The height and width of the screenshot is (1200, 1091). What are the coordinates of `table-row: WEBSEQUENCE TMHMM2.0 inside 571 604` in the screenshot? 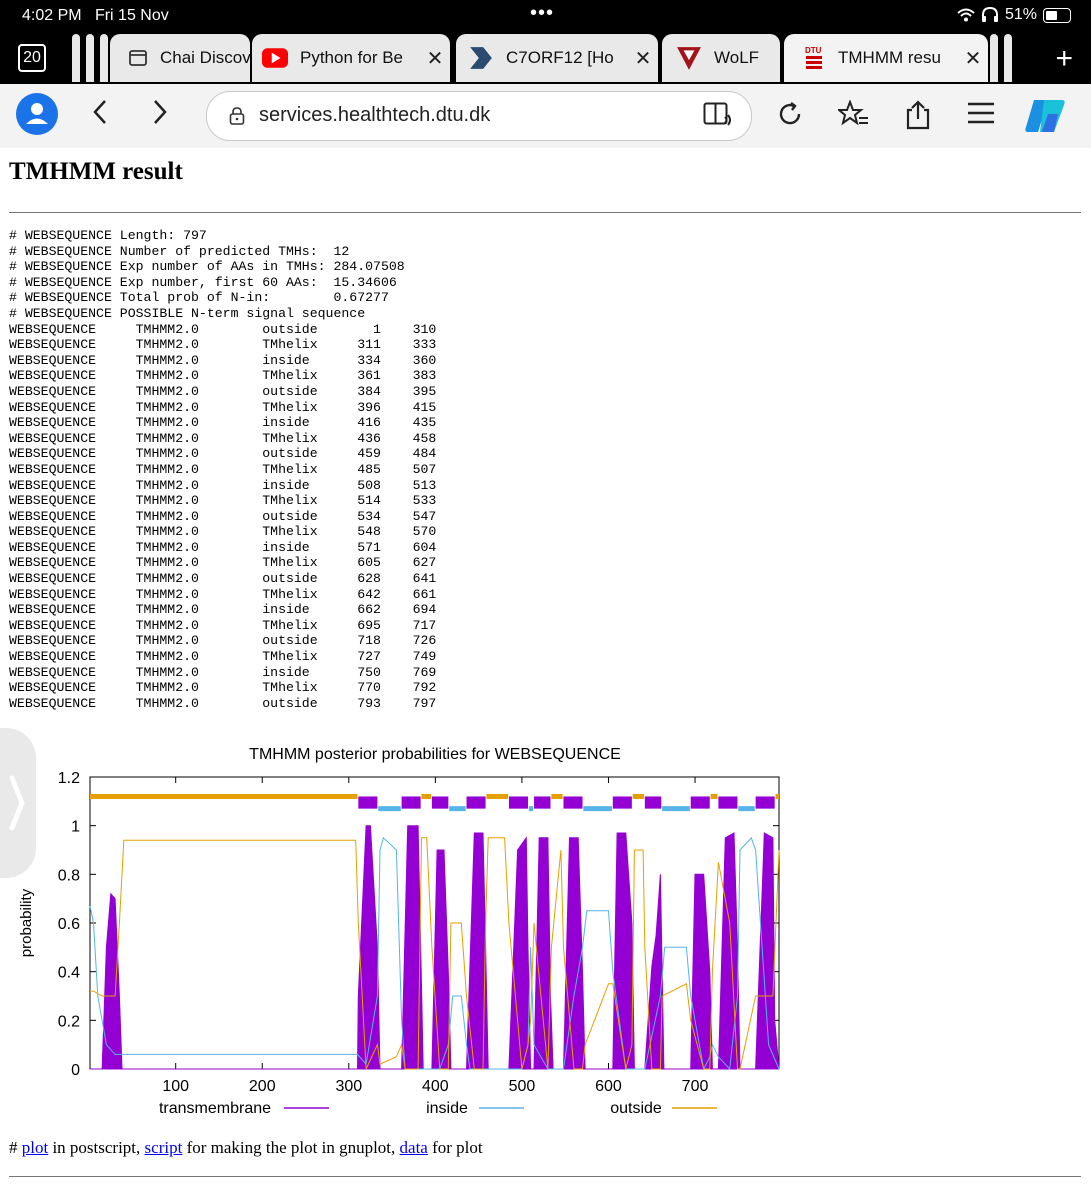 It's located at (223, 547).